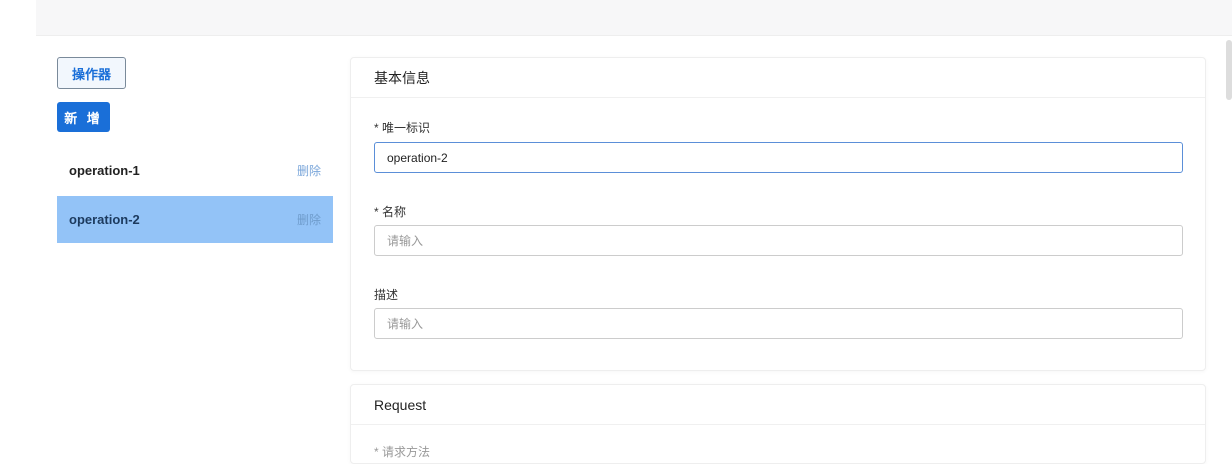 This screenshot has width=1232, height=464. I want to click on card-title: Request, so click(778, 405).